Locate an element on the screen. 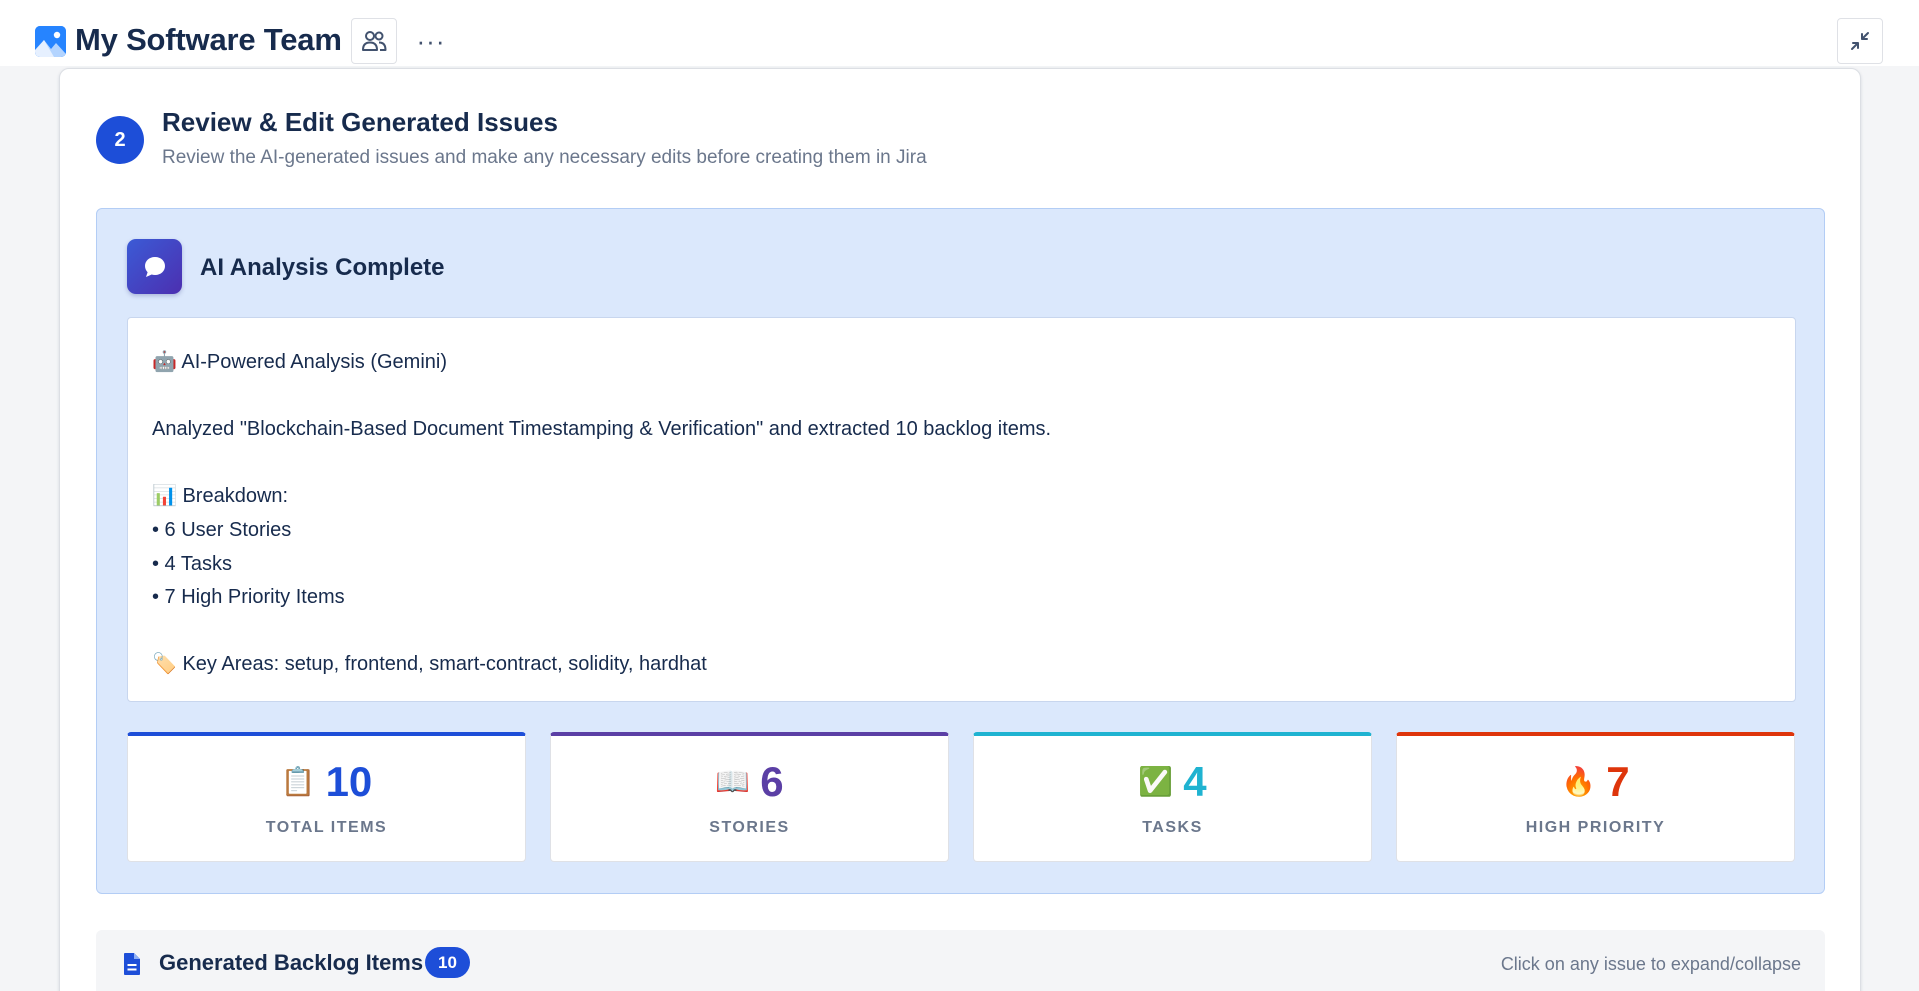 This screenshot has width=1919, height=991. stat-card-stories: 📖 6 STORIES is located at coordinates (749, 797).